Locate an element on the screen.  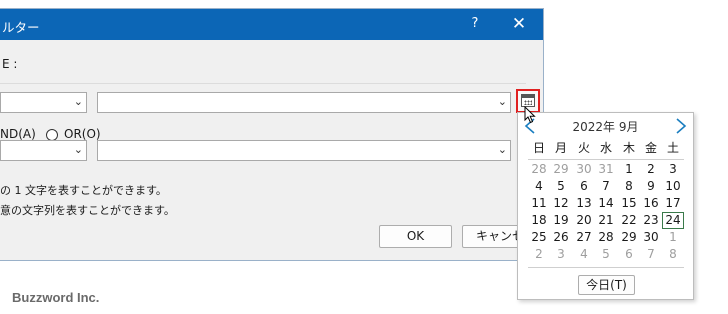
calendar-day: 20 is located at coordinates (584, 220).